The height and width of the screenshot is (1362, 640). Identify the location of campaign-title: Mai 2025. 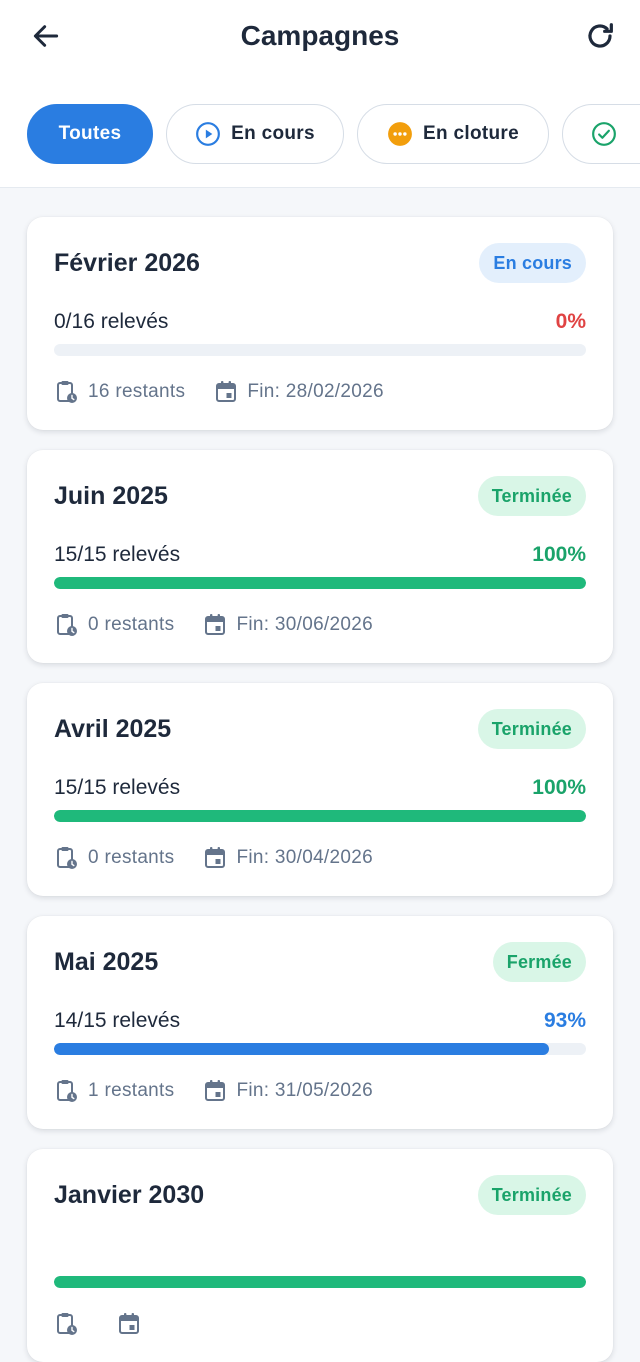
(106, 962).